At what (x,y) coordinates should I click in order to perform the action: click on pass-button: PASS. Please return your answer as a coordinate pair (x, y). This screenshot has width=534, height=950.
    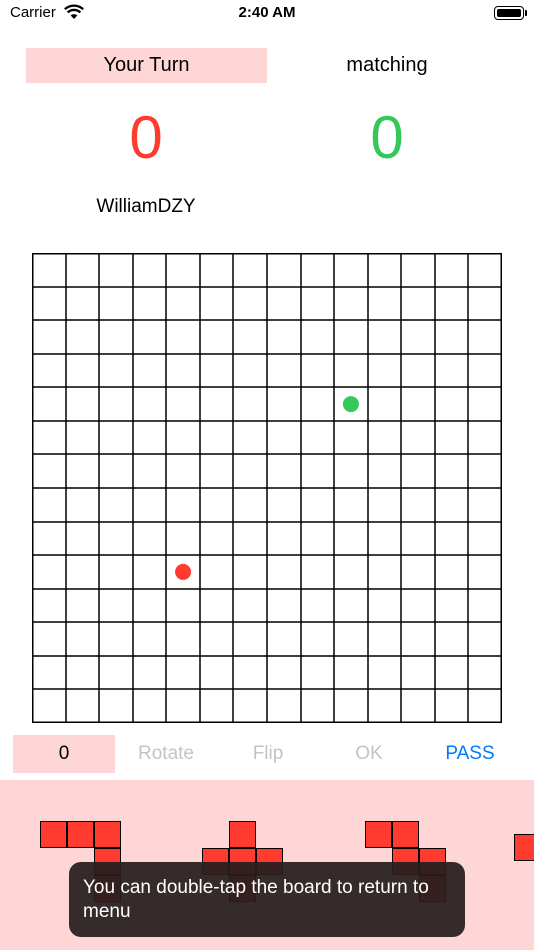
    Looking at the image, I should click on (470, 754).